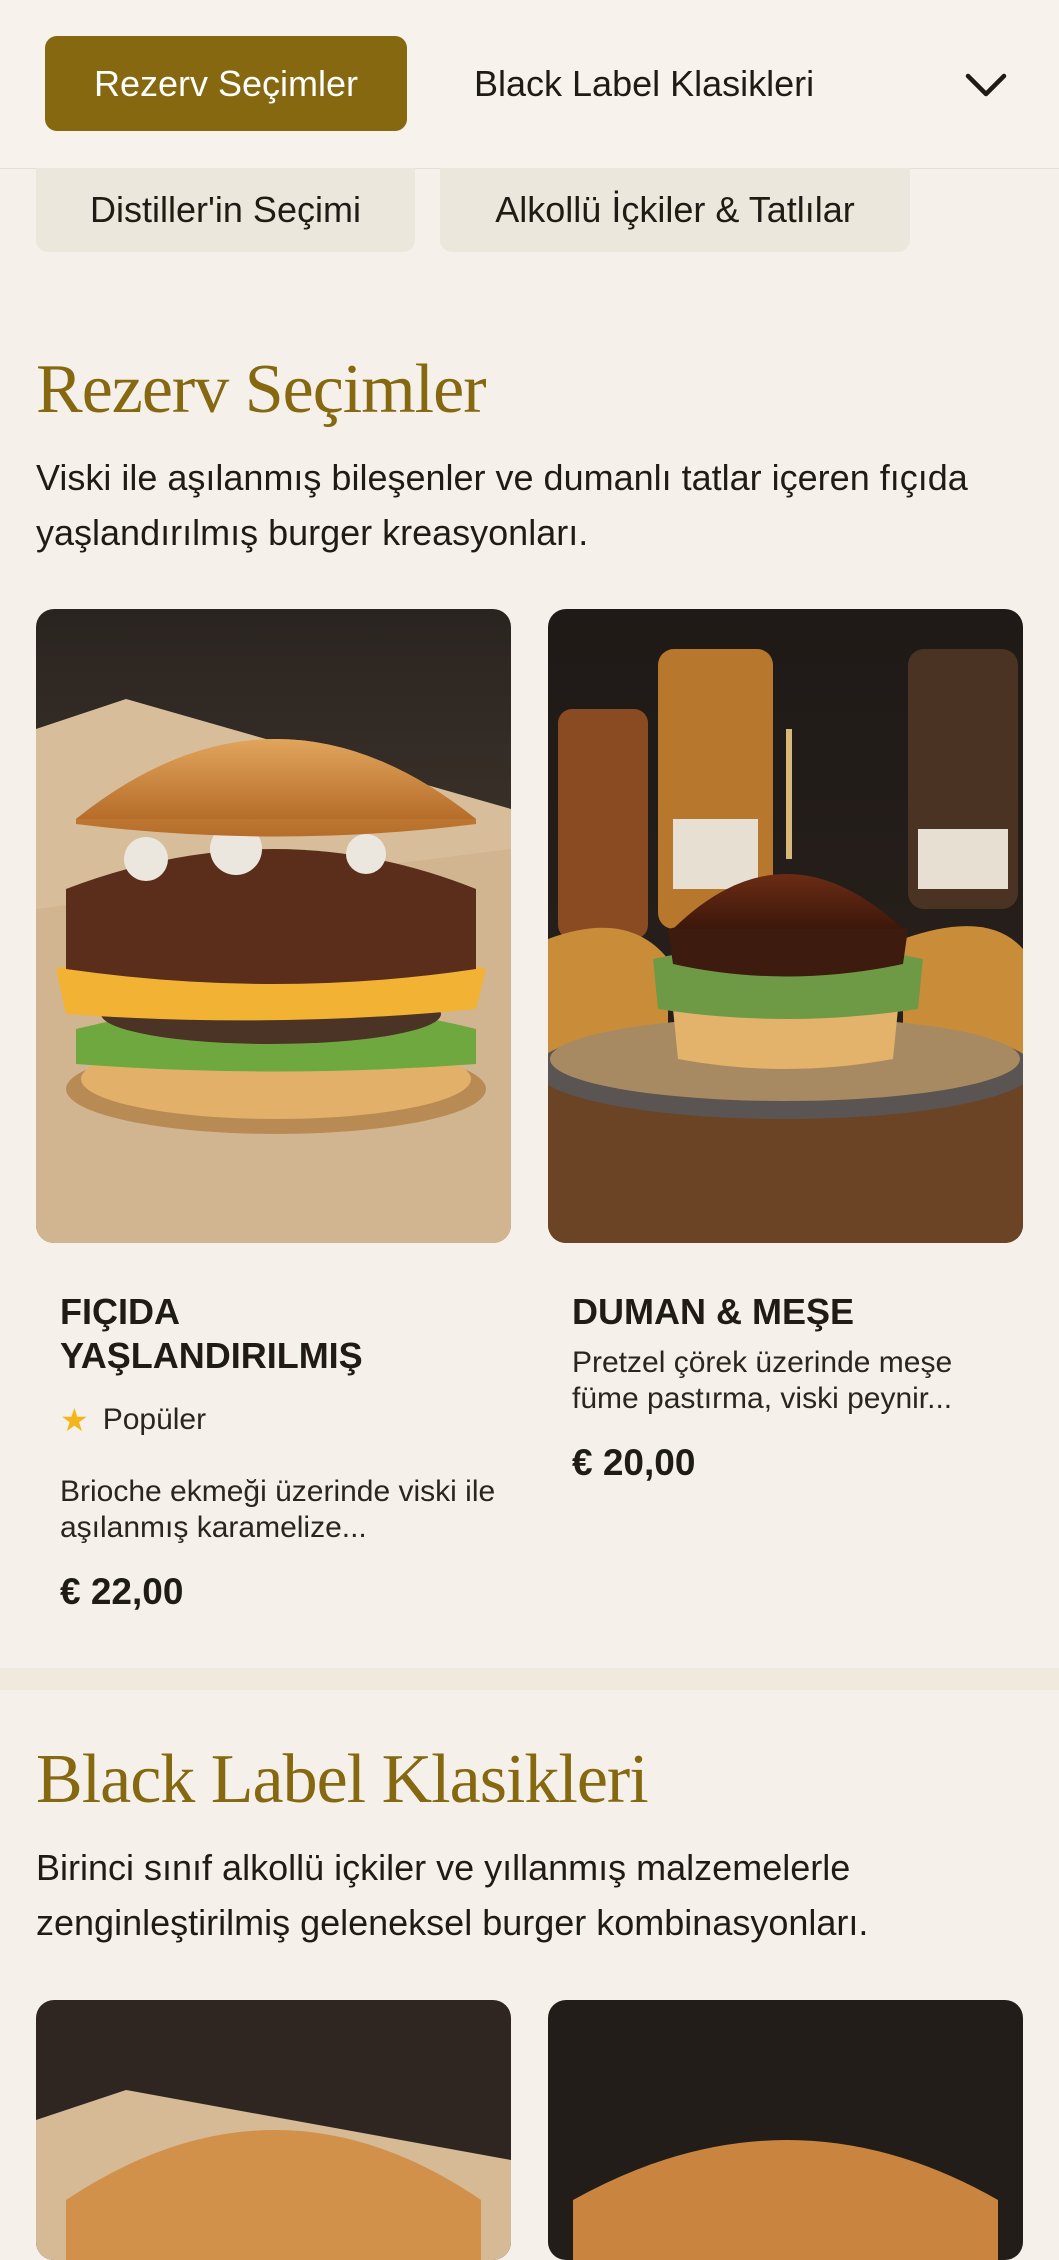 The width and height of the screenshot is (1059, 2260). I want to click on category-tab-distiller: Distiller'in Seçimi, so click(225, 210).